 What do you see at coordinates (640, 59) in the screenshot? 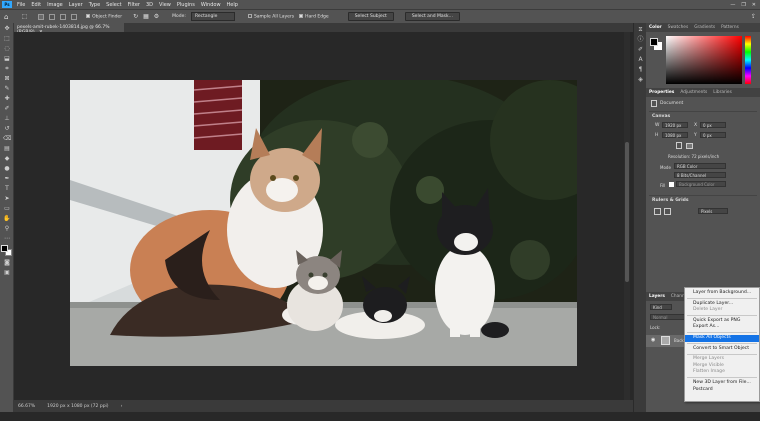
I see `character-panel-icon: A` at bounding box center [640, 59].